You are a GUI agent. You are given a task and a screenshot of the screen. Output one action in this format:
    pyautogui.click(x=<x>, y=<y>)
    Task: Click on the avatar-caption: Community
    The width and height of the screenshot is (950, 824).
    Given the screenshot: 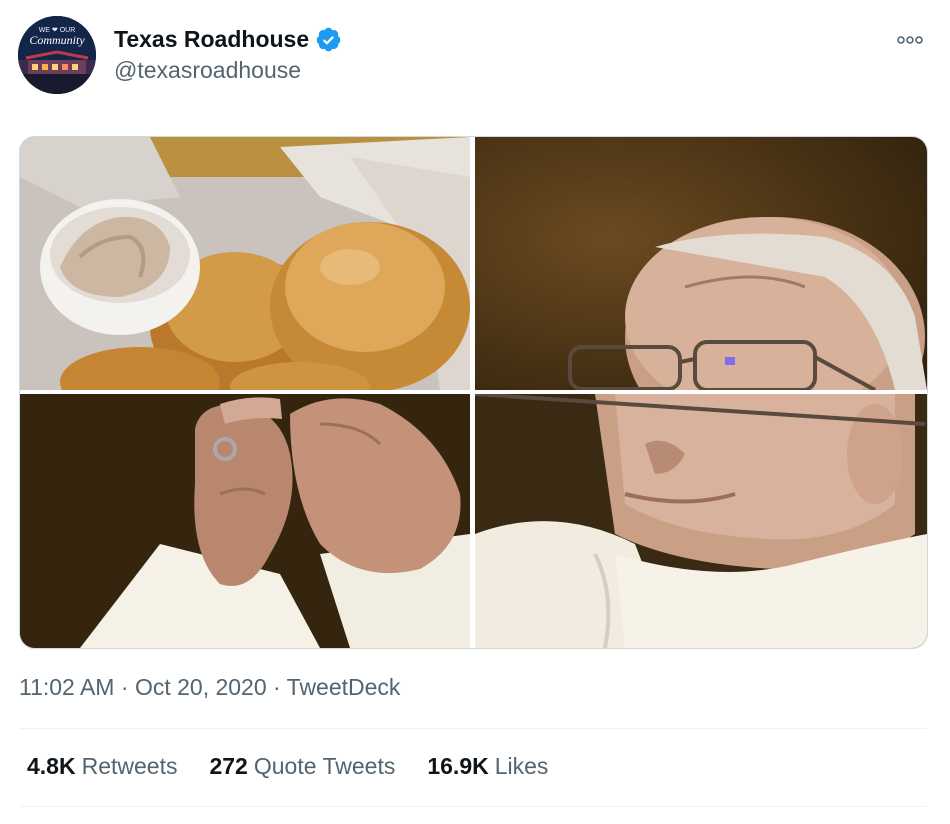 What is the action you would take?
    pyautogui.click(x=57, y=40)
    